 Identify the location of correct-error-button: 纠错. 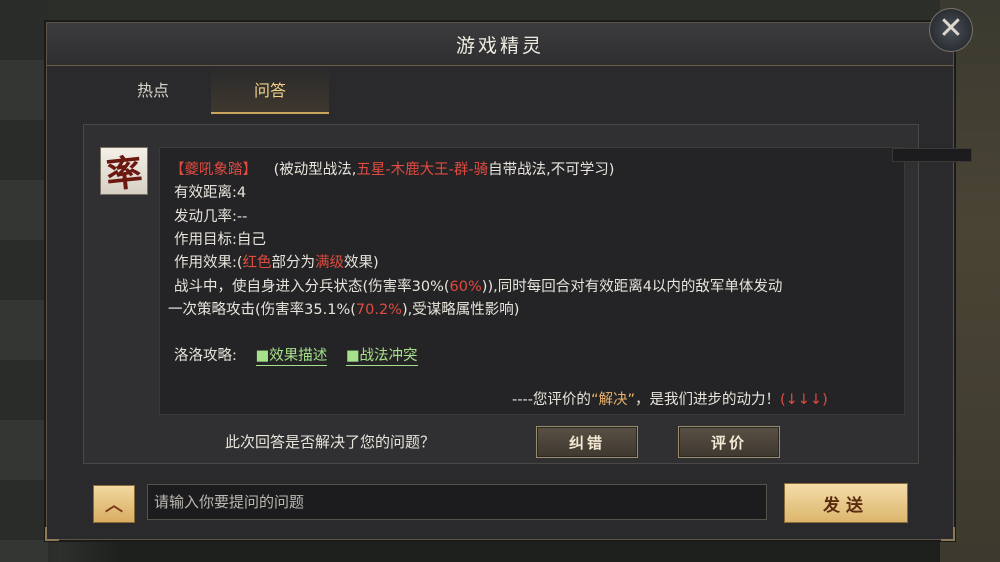
(587, 442).